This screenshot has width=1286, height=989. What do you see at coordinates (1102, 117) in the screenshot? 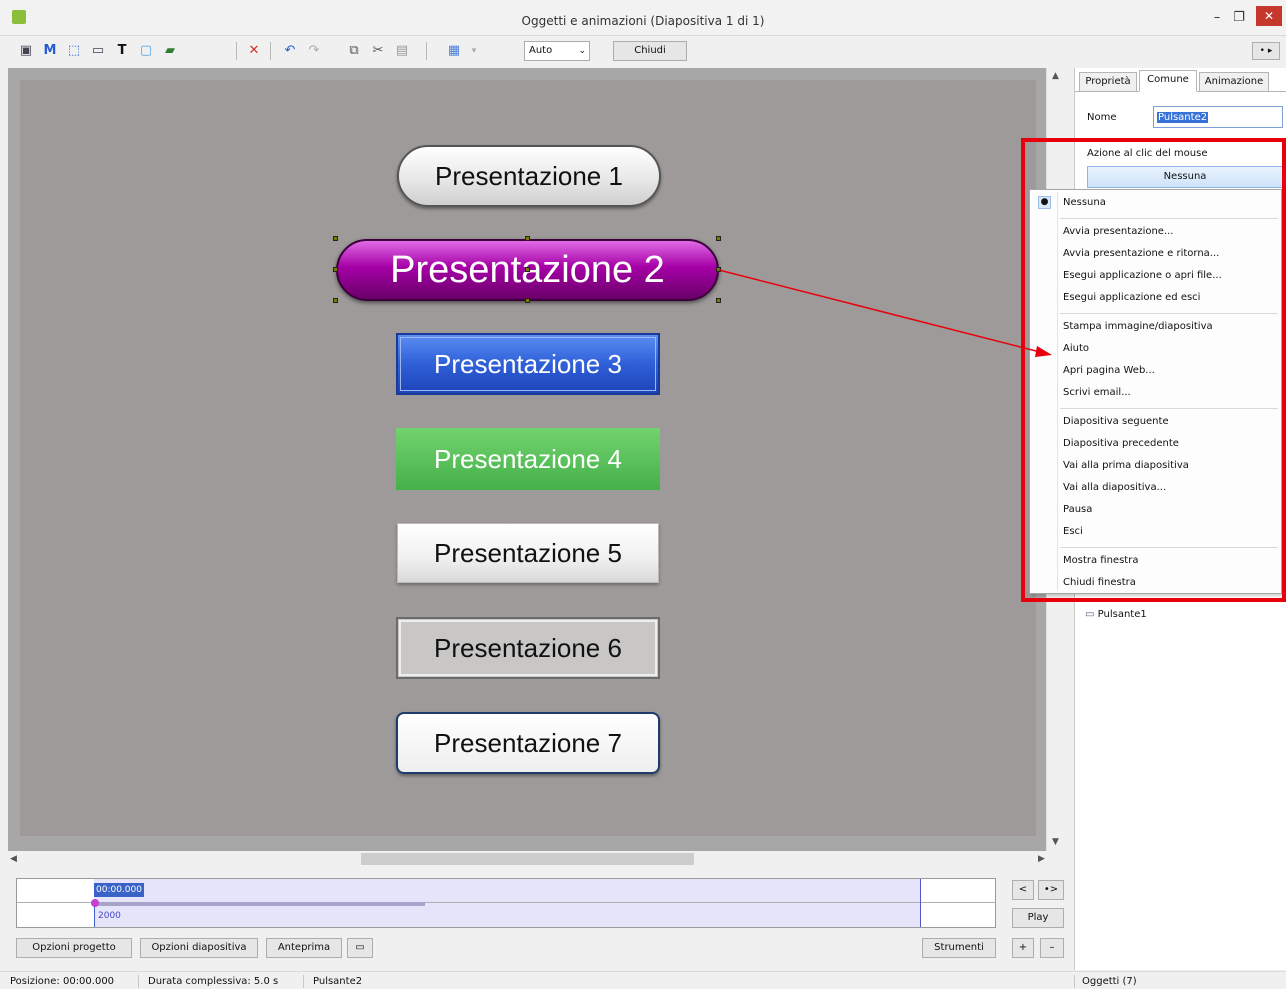
I see `name-label: Nome` at bounding box center [1102, 117].